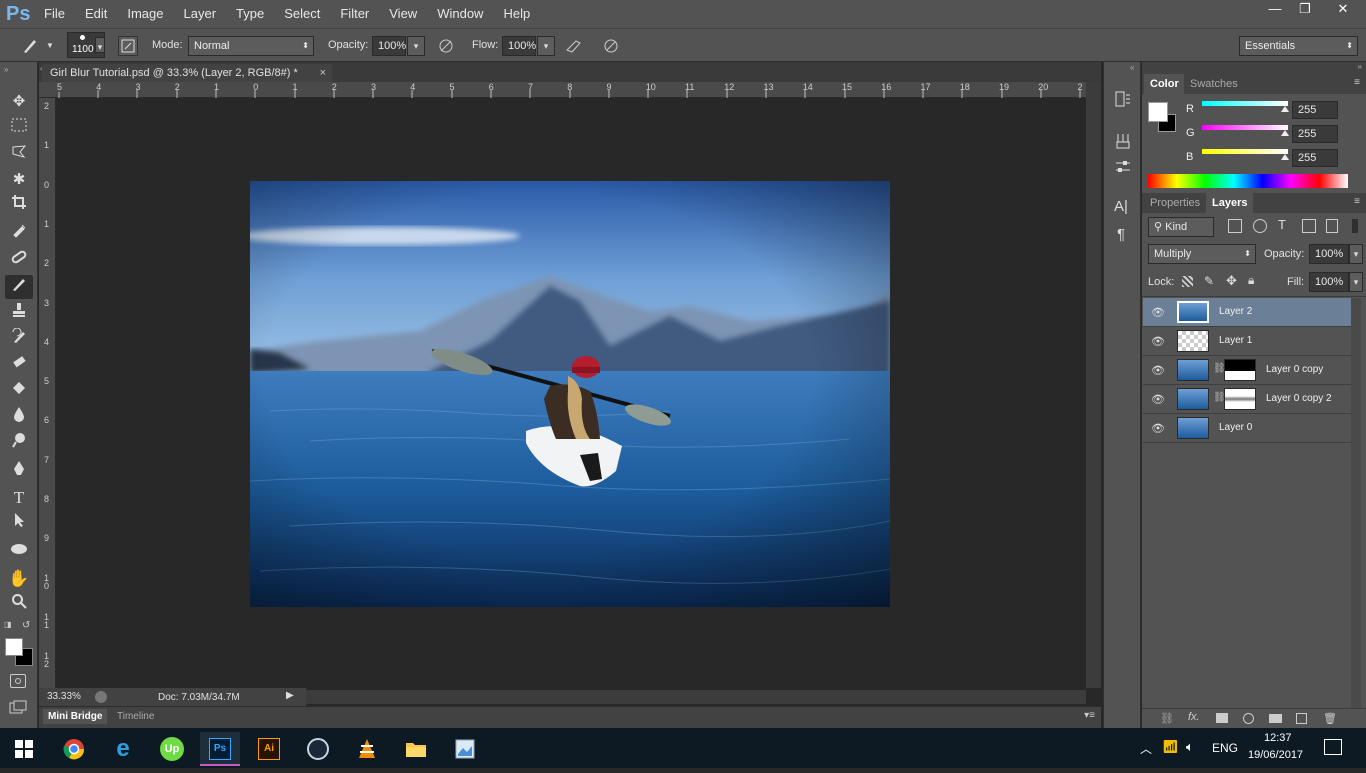 Image resolution: width=1366 pixels, height=773 pixels. Describe the element at coordinates (1214, 84) in the screenshot. I see `tab-swatches: Swatches` at that location.